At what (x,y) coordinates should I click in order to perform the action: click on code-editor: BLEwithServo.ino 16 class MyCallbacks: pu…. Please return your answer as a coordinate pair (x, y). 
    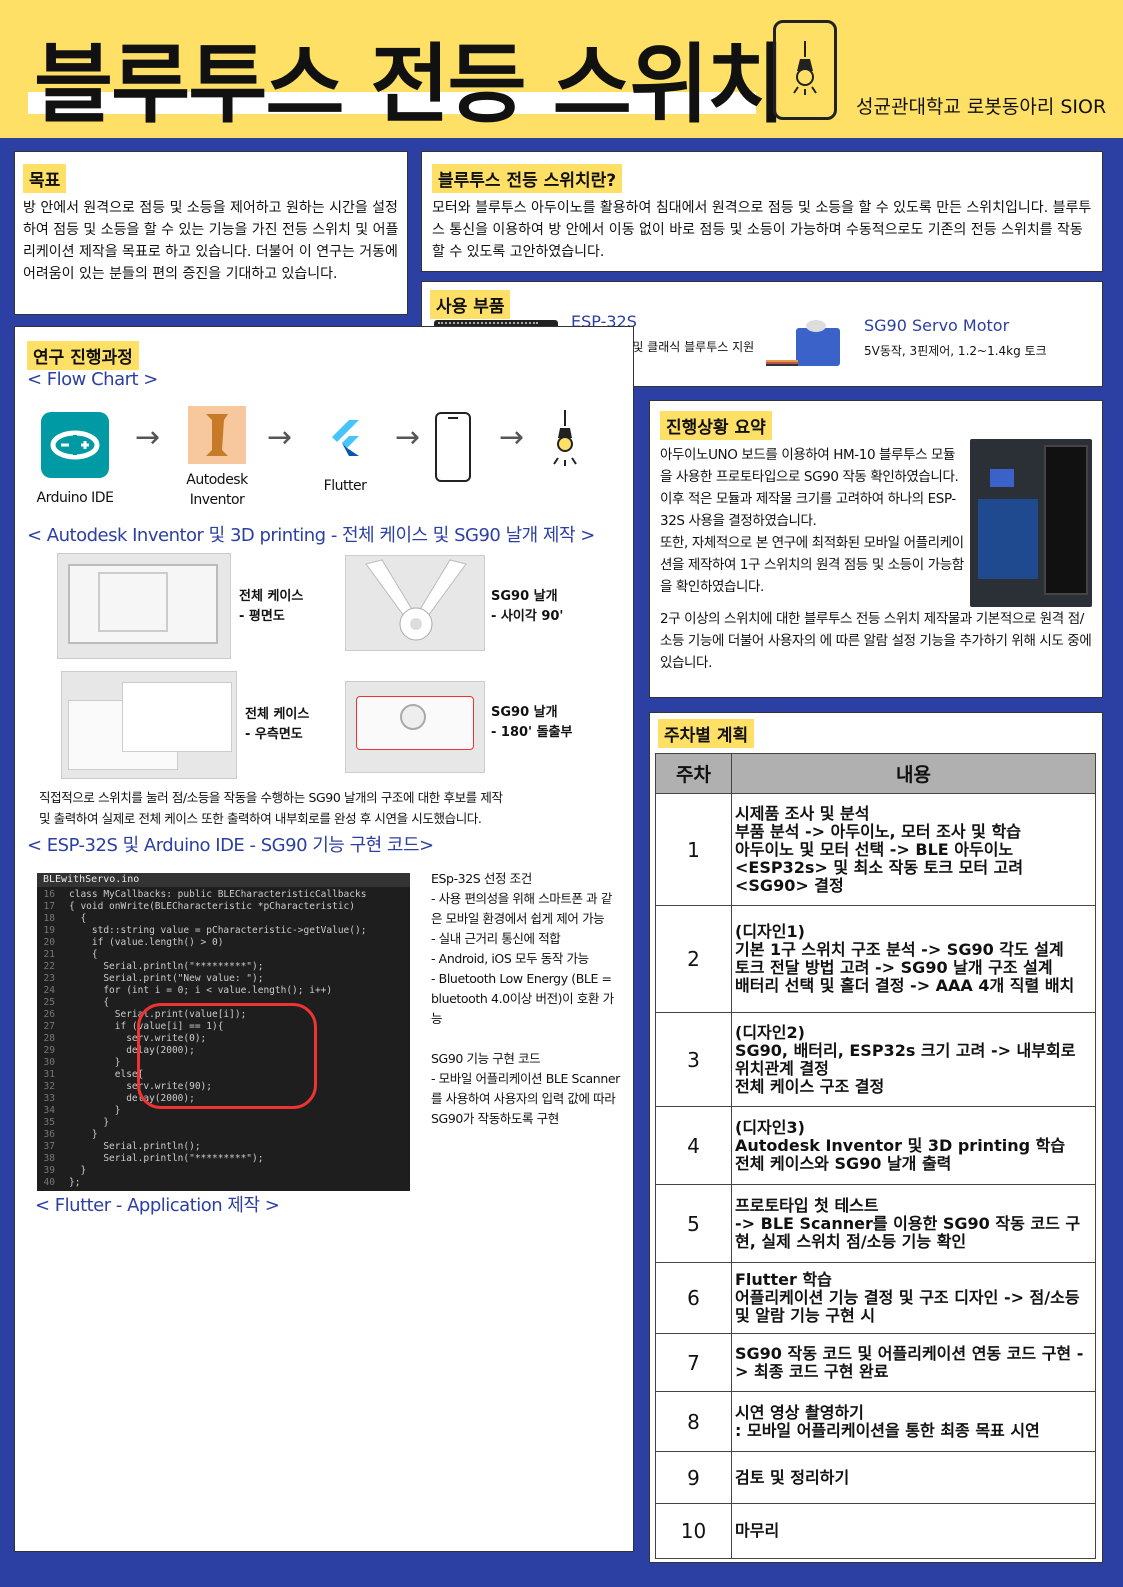
    Looking at the image, I should click on (223, 1032).